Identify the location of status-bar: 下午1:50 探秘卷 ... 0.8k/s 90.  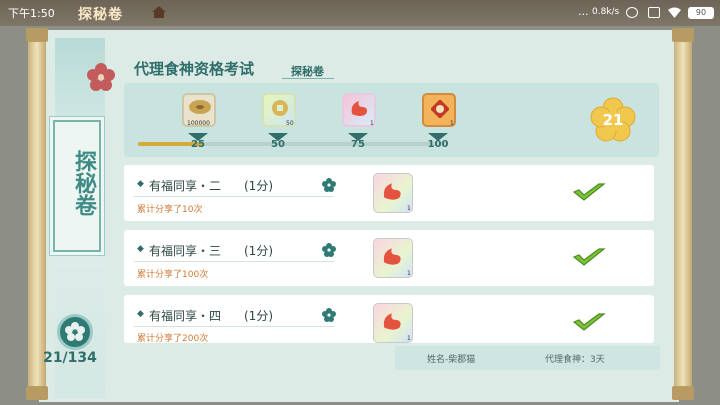
(360, 13).